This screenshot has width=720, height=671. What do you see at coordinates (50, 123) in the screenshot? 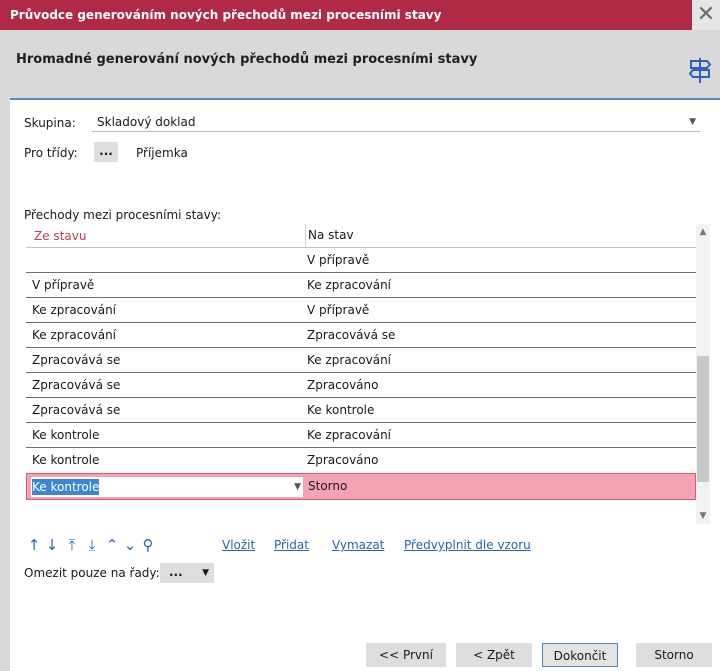
I see `group-label: Skupina:` at bounding box center [50, 123].